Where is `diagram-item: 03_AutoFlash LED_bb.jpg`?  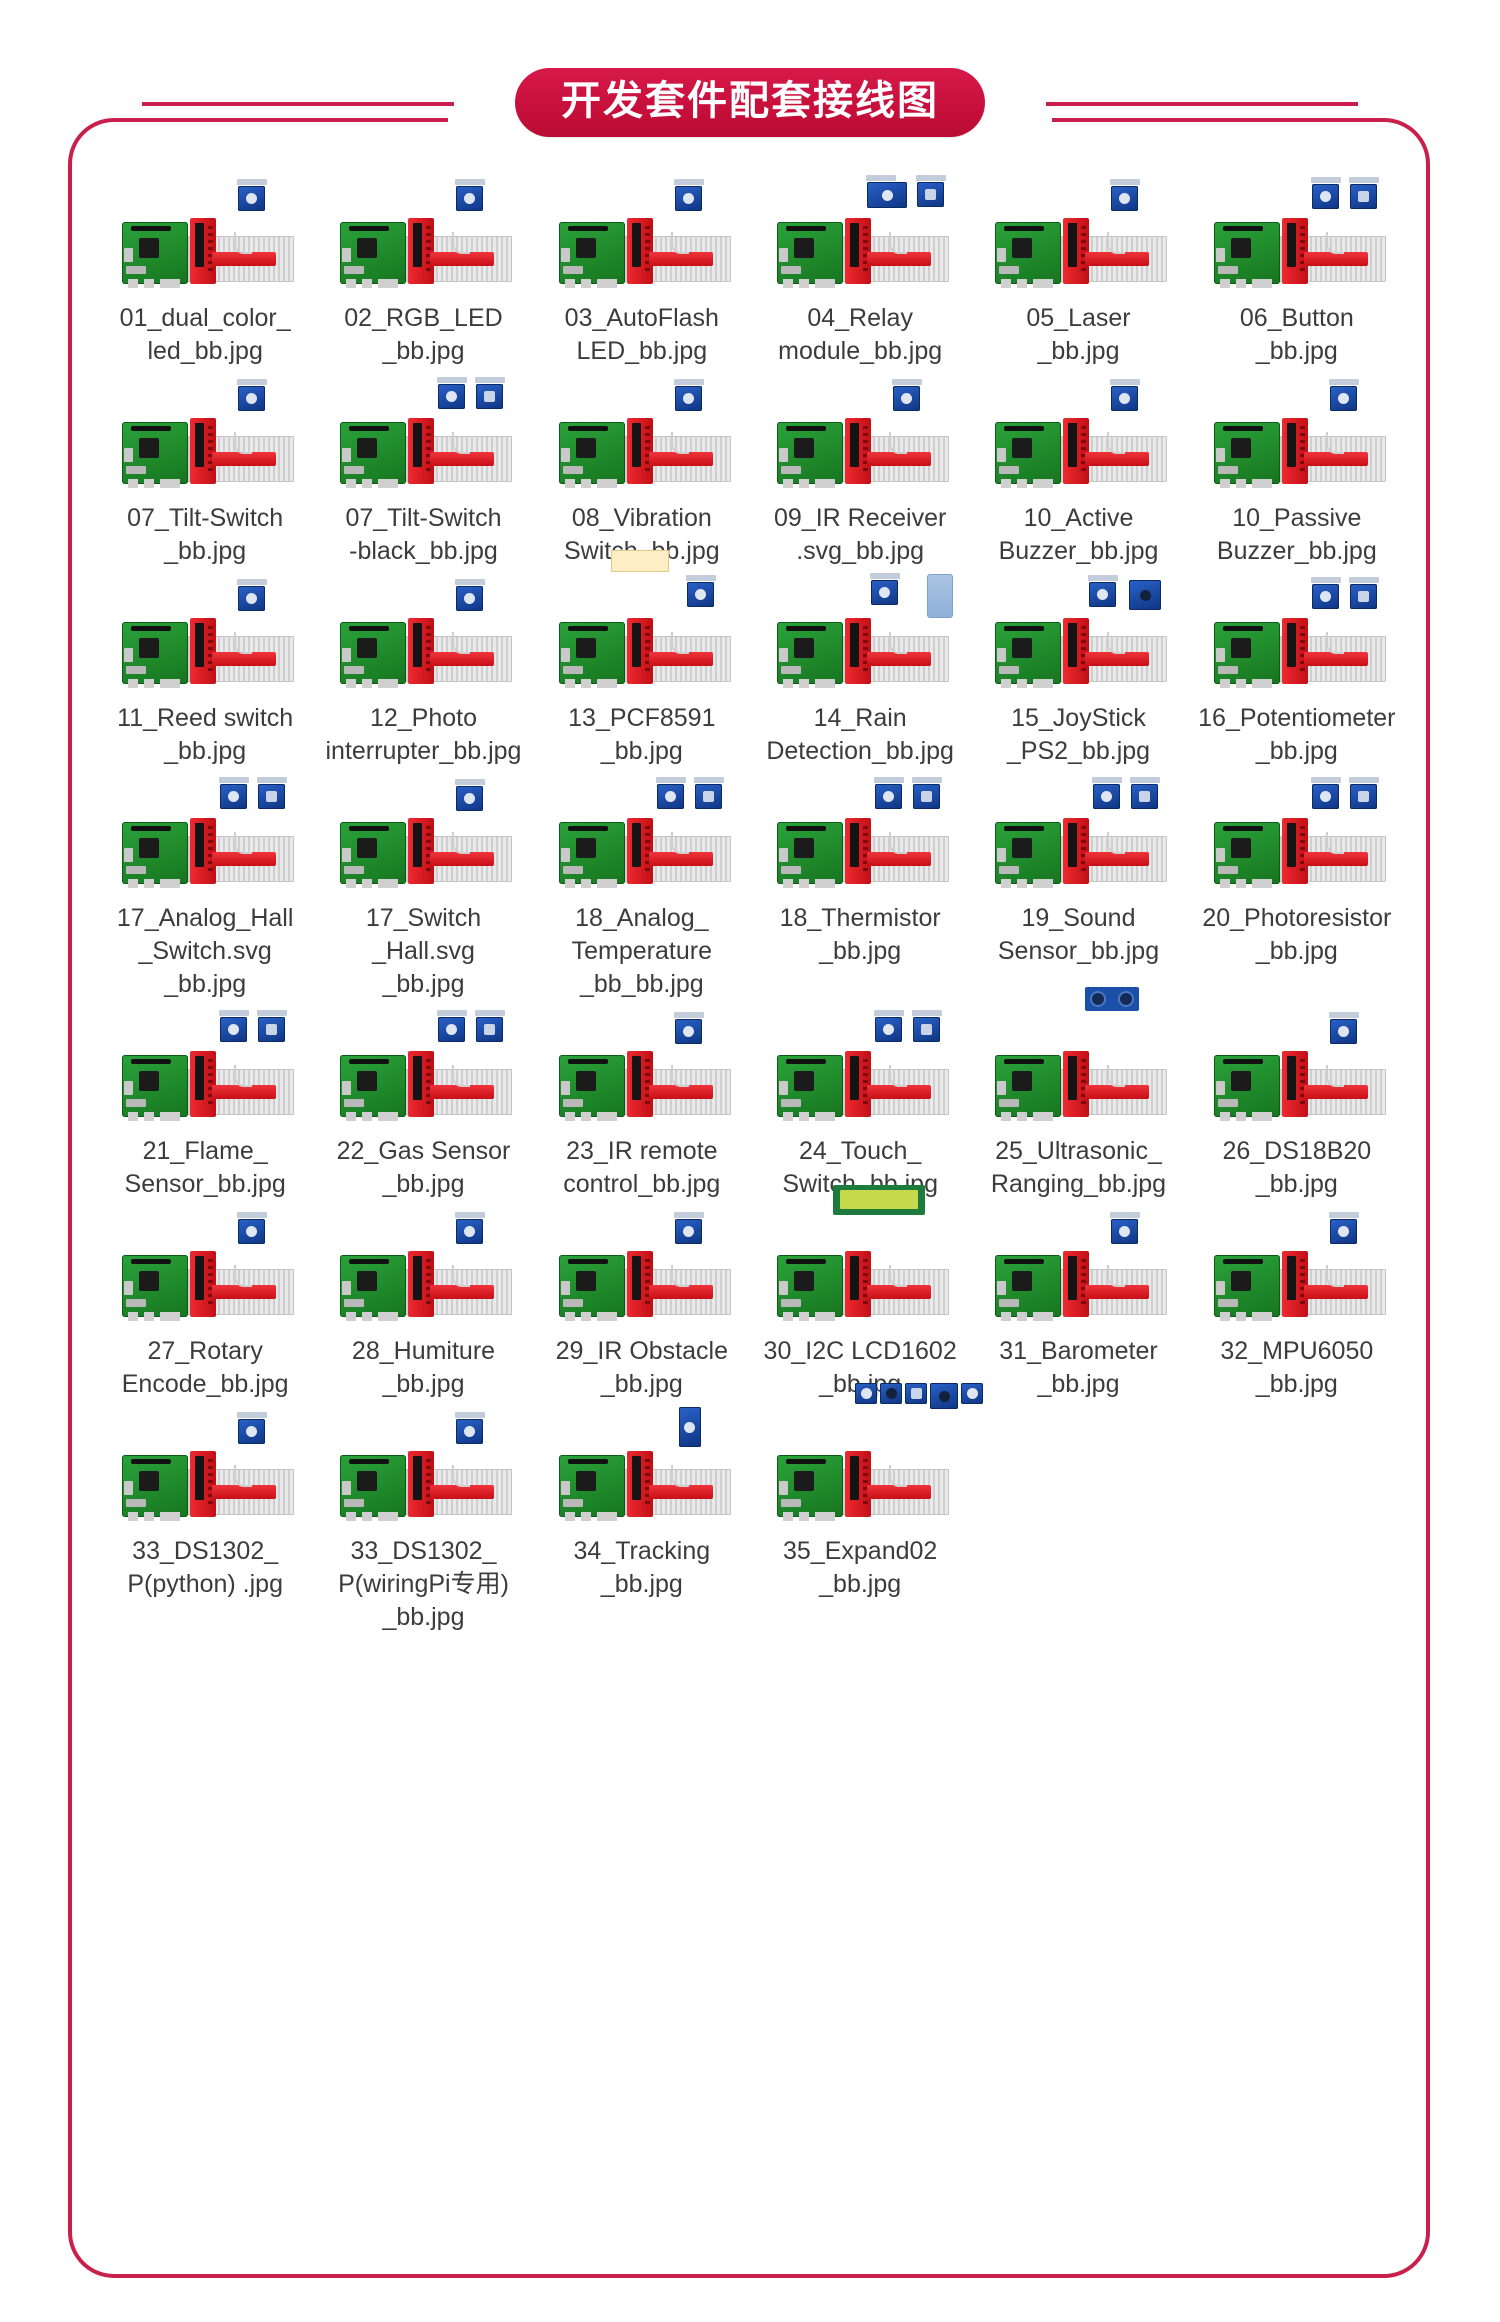 diagram-item: 03_AutoFlash LED_bb.jpg is located at coordinates (642, 268).